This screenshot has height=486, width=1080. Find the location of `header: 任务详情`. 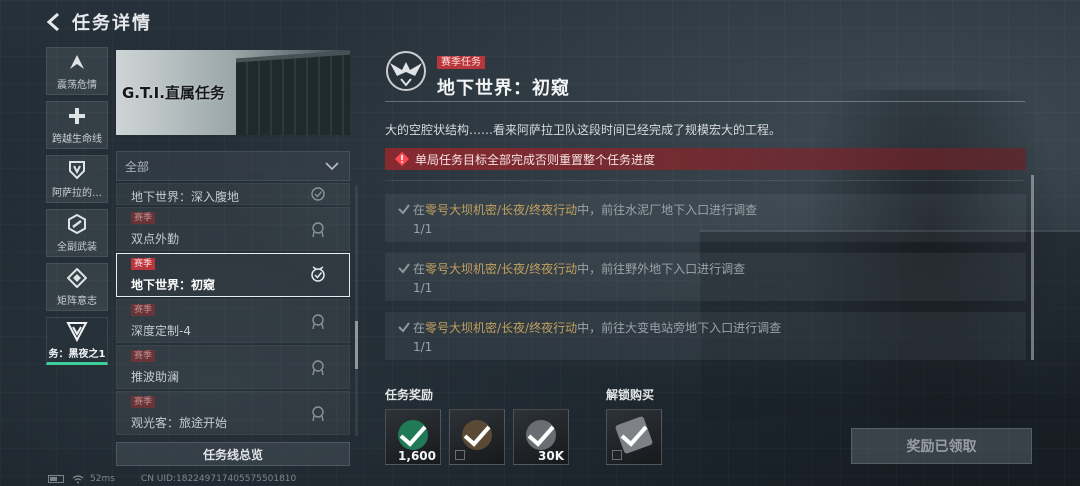

header: 任务详情 is located at coordinates (96, 22).